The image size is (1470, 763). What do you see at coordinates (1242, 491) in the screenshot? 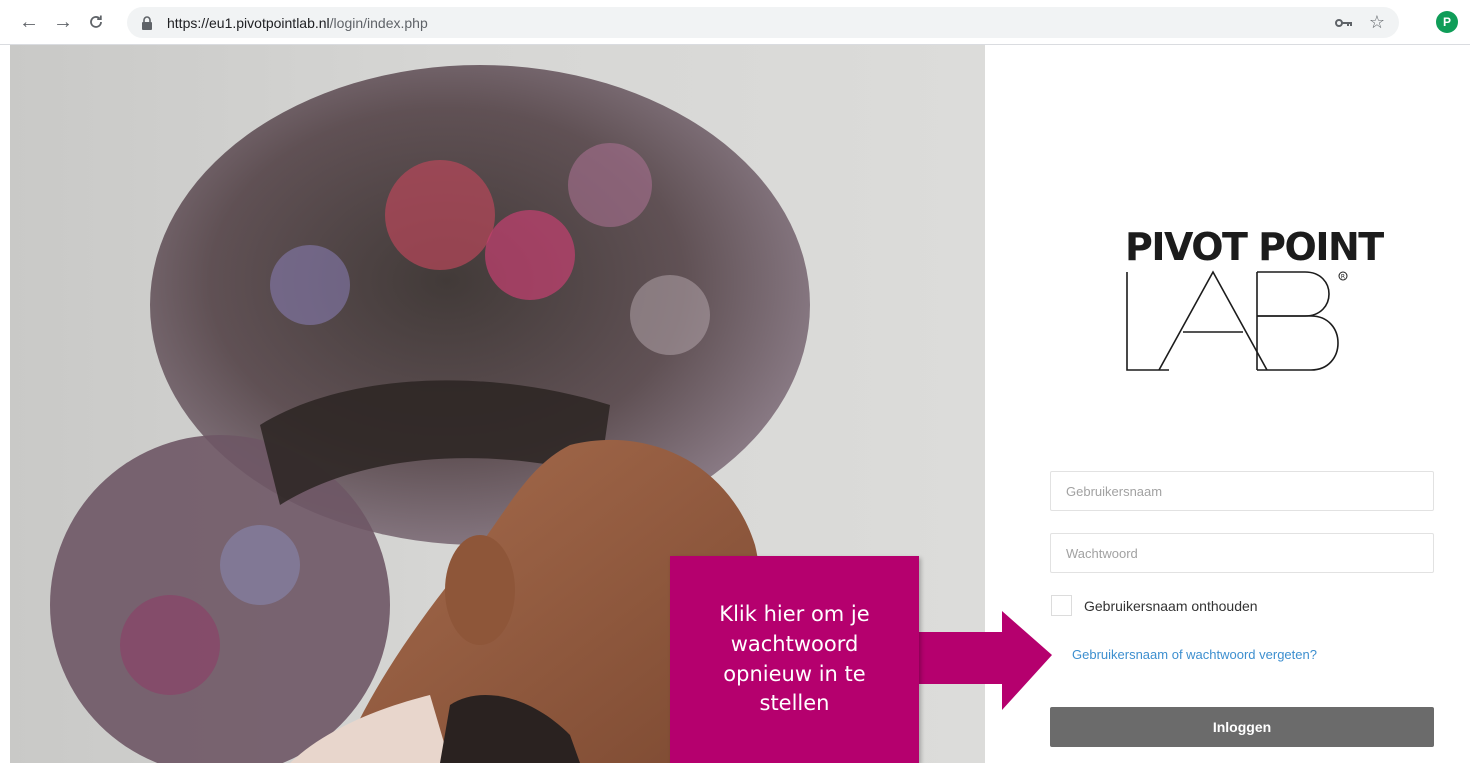
I see `username-input` at bounding box center [1242, 491].